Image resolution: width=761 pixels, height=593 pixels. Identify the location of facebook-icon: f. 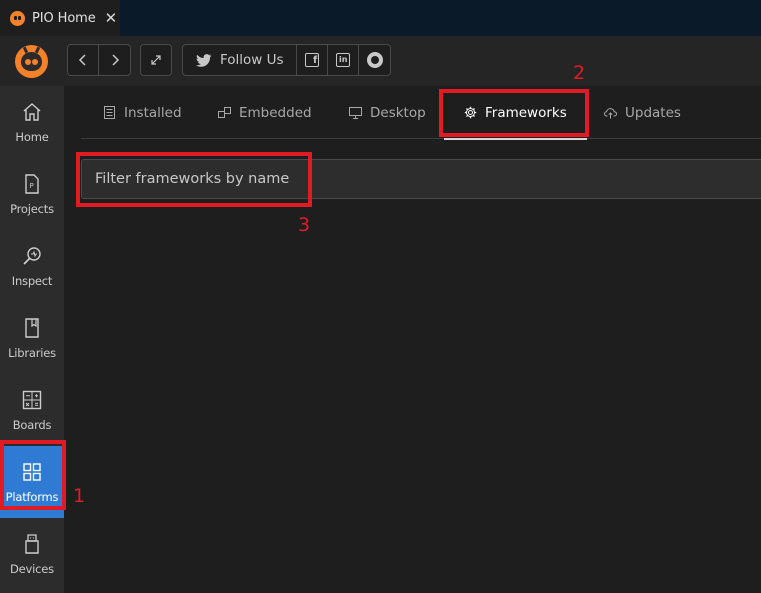
(312, 60).